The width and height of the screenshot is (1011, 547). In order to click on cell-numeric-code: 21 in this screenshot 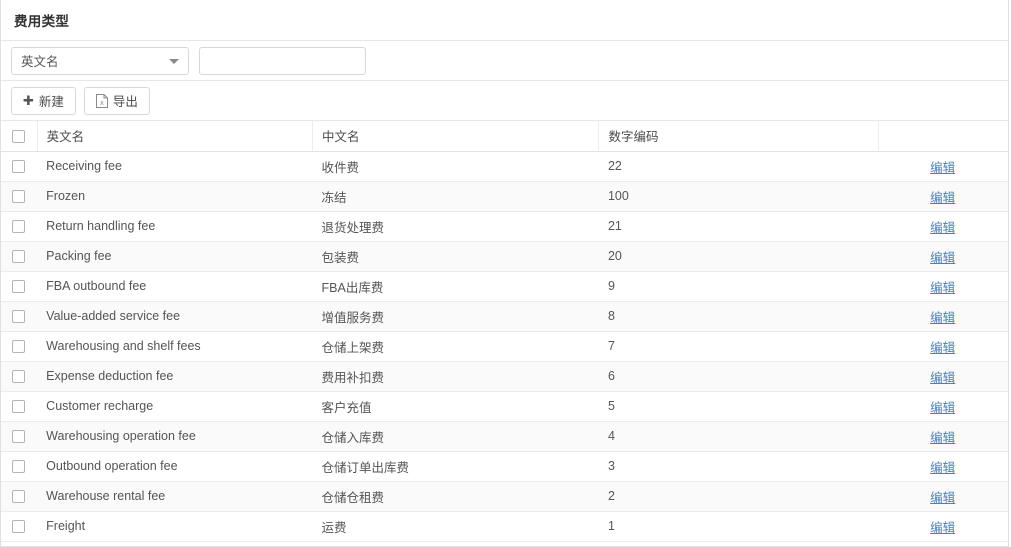, I will do `click(738, 226)`.